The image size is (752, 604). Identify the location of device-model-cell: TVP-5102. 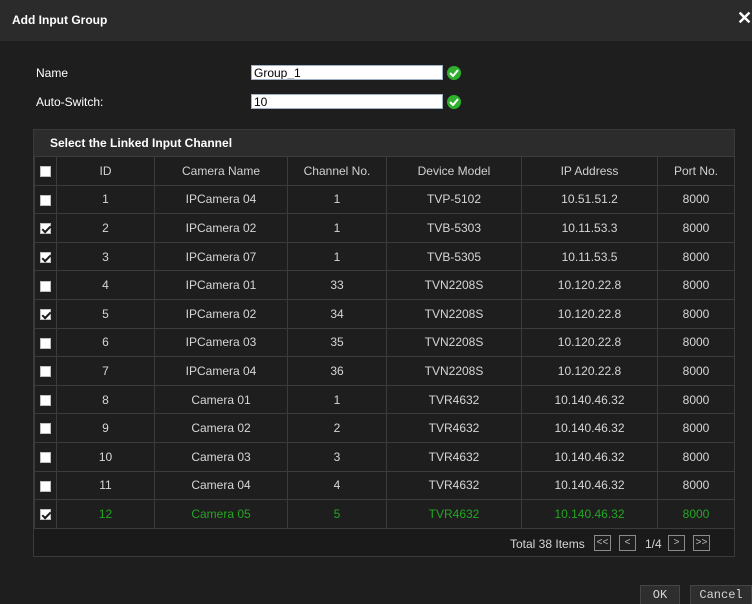
(454, 199).